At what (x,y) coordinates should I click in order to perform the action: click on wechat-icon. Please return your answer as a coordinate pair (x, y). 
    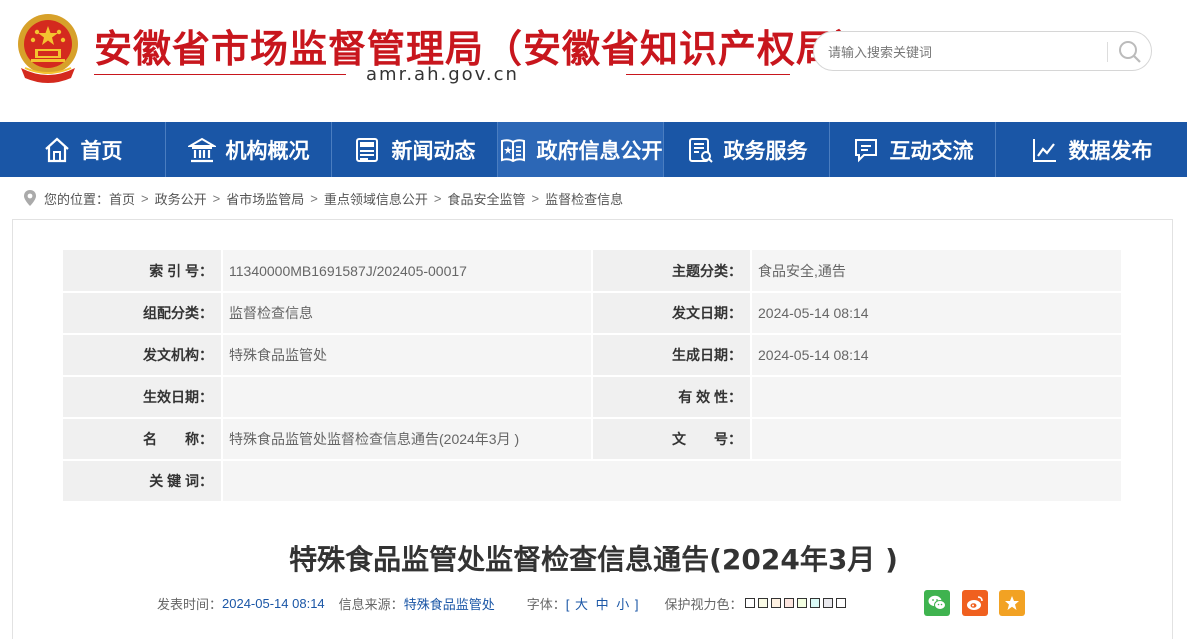
    Looking at the image, I should click on (937, 602).